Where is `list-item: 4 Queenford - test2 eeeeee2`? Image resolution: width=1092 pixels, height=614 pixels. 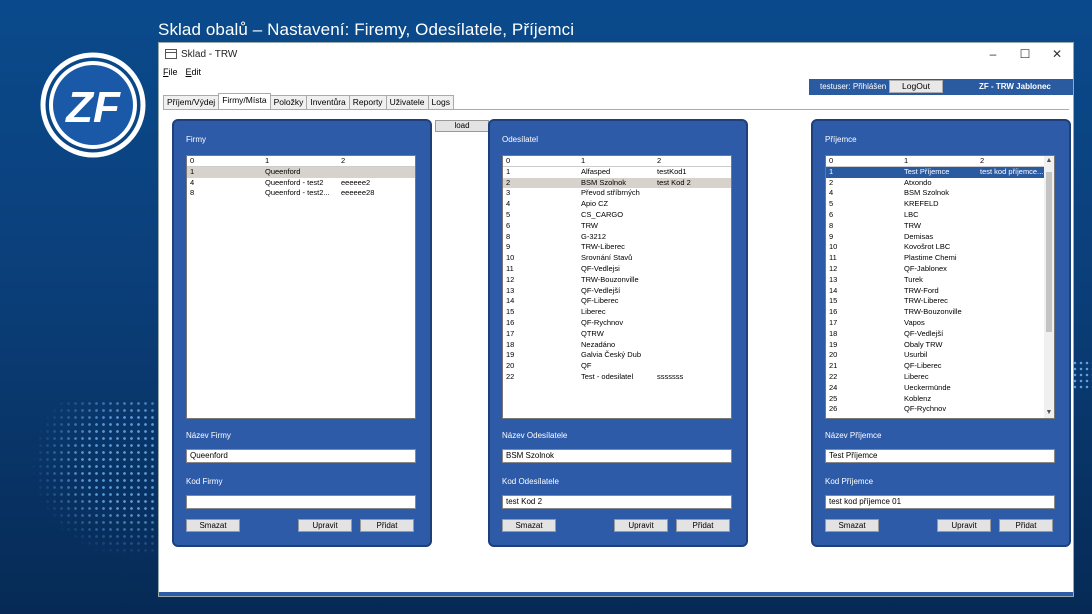
list-item: 4 Queenford - test2 eeeeee2 is located at coordinates (301, 183).